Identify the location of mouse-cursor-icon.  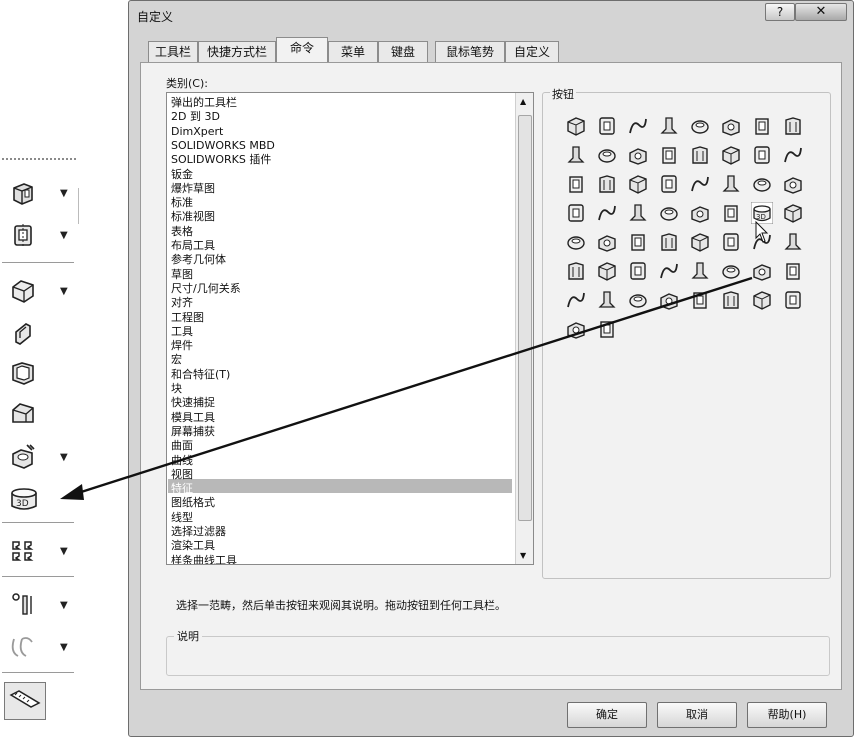
(762, 231).